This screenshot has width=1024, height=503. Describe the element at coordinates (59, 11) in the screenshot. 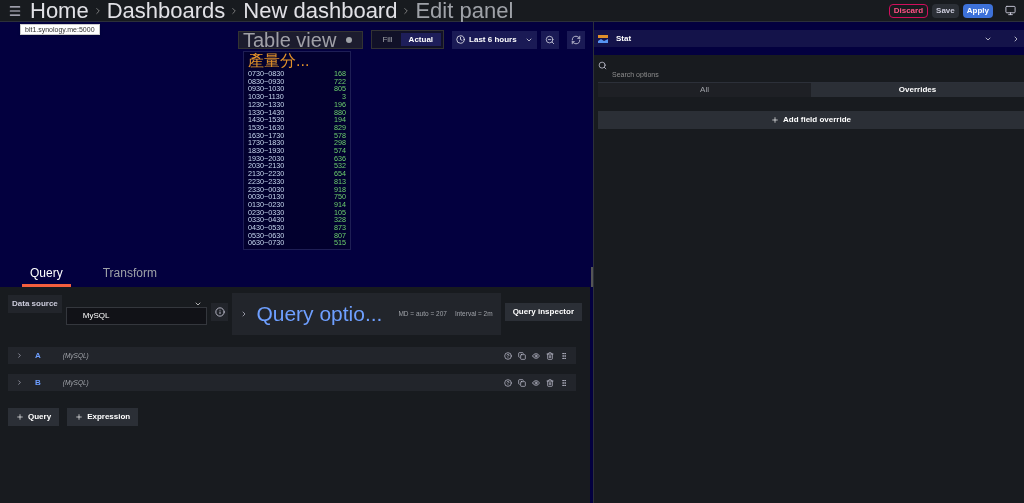

I see `breadcrumb-link: Home` at that location.